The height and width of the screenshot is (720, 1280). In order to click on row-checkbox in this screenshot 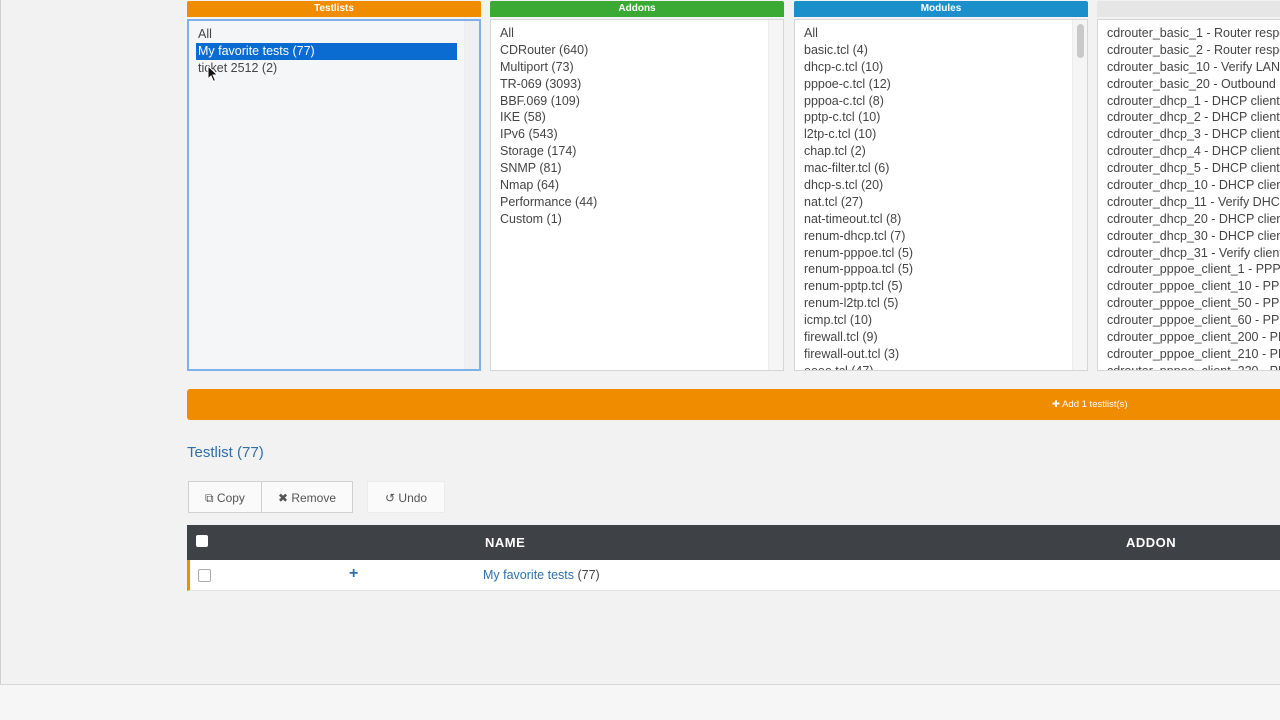, I will do `click(204, 575)`.